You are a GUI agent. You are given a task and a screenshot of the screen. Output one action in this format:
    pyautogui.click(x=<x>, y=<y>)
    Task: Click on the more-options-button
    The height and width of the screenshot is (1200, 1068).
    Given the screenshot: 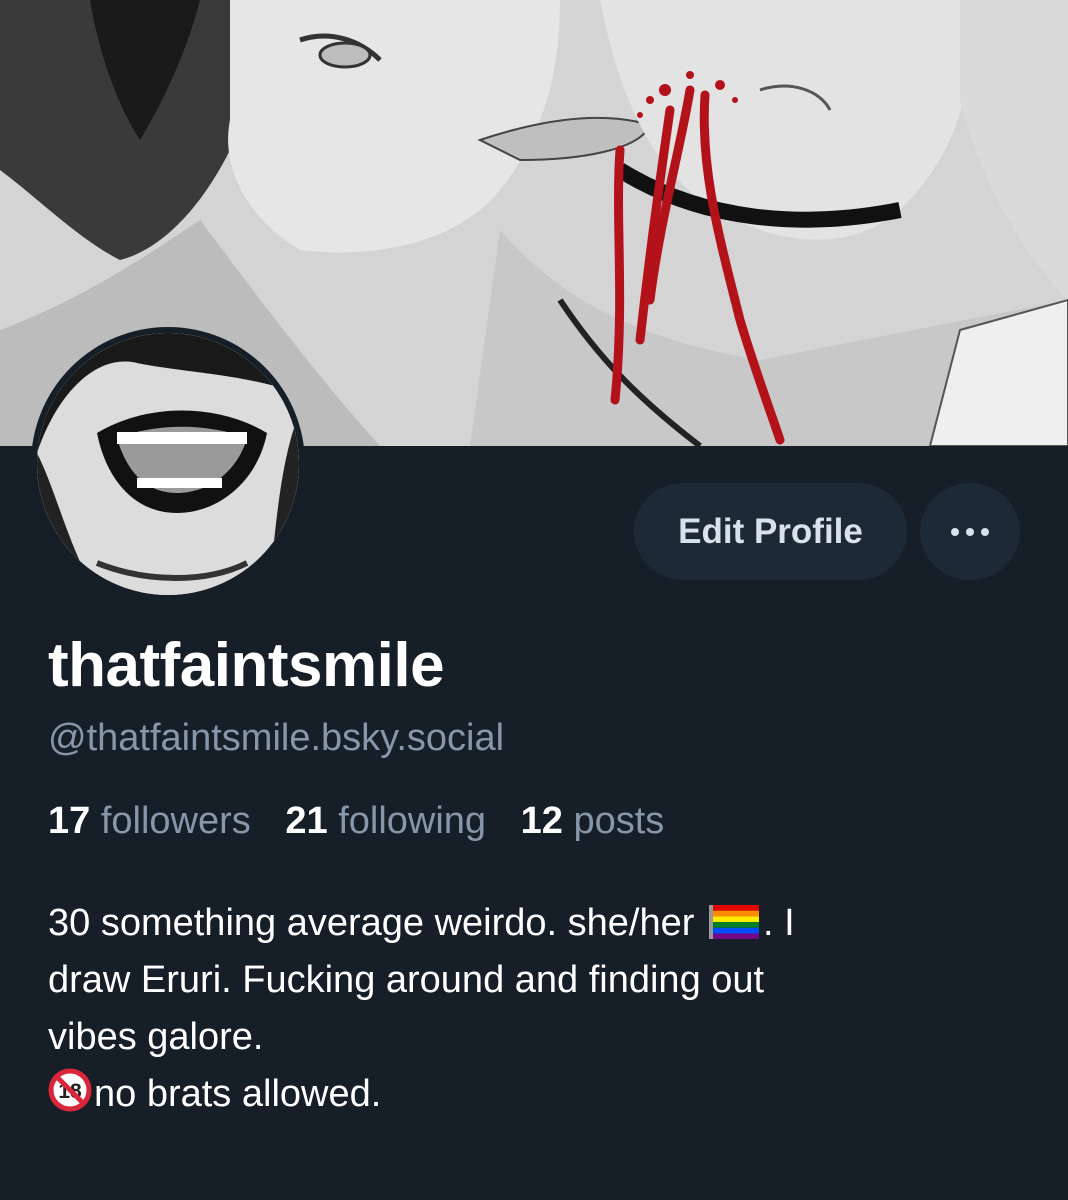 What is the action you would take?
    pyautogui.click(x=970, y=531)
    